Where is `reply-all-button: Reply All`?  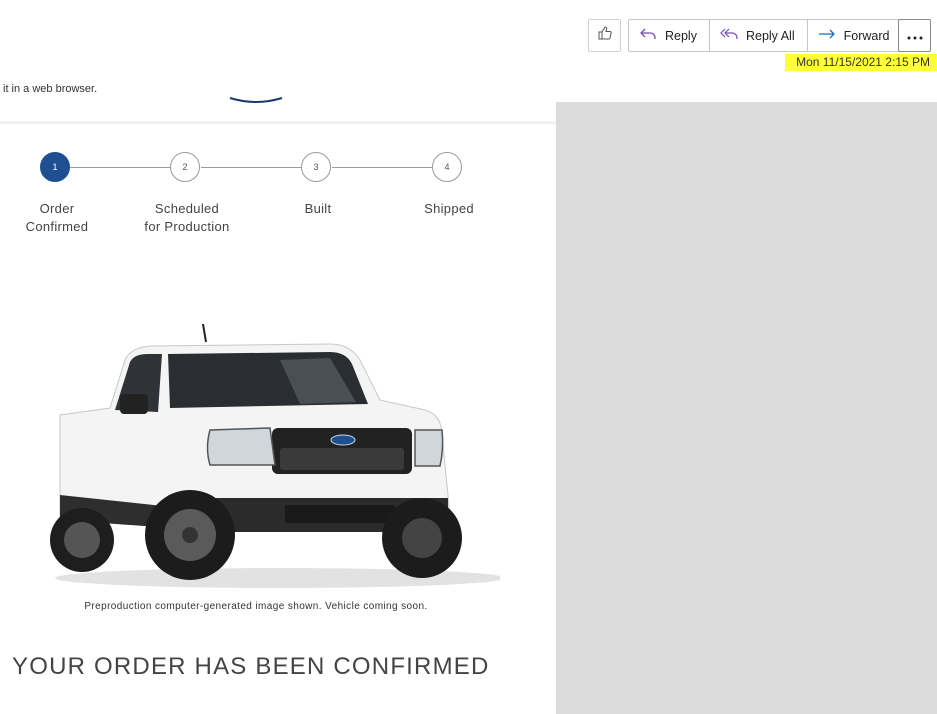
reply-all-button: Reply All is located at coordinates (759, 35).